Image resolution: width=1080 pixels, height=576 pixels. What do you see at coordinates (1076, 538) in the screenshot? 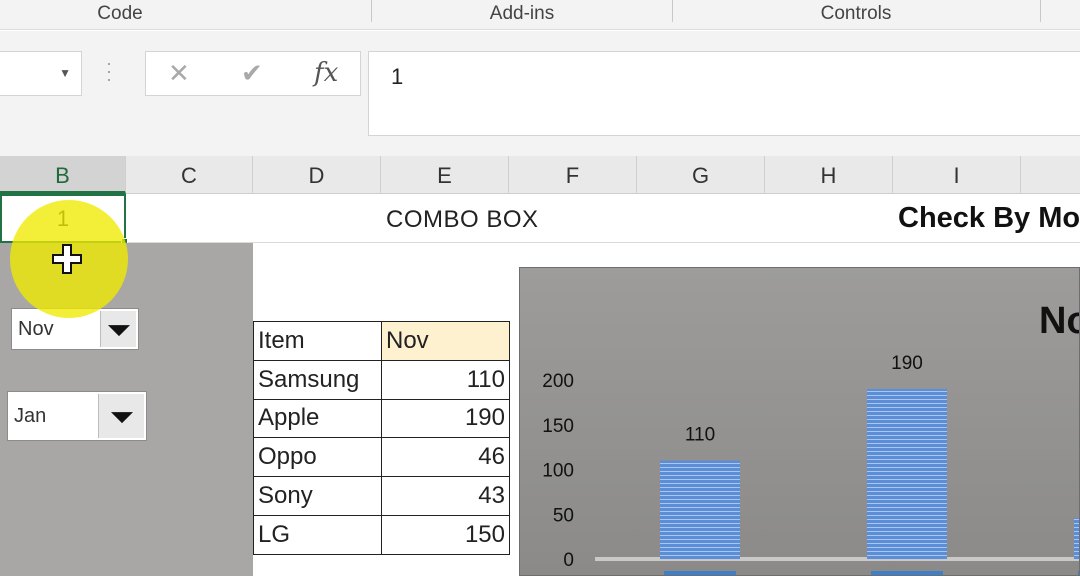
I see `chart-bar-oppo` at bounding box center [1076, 538].